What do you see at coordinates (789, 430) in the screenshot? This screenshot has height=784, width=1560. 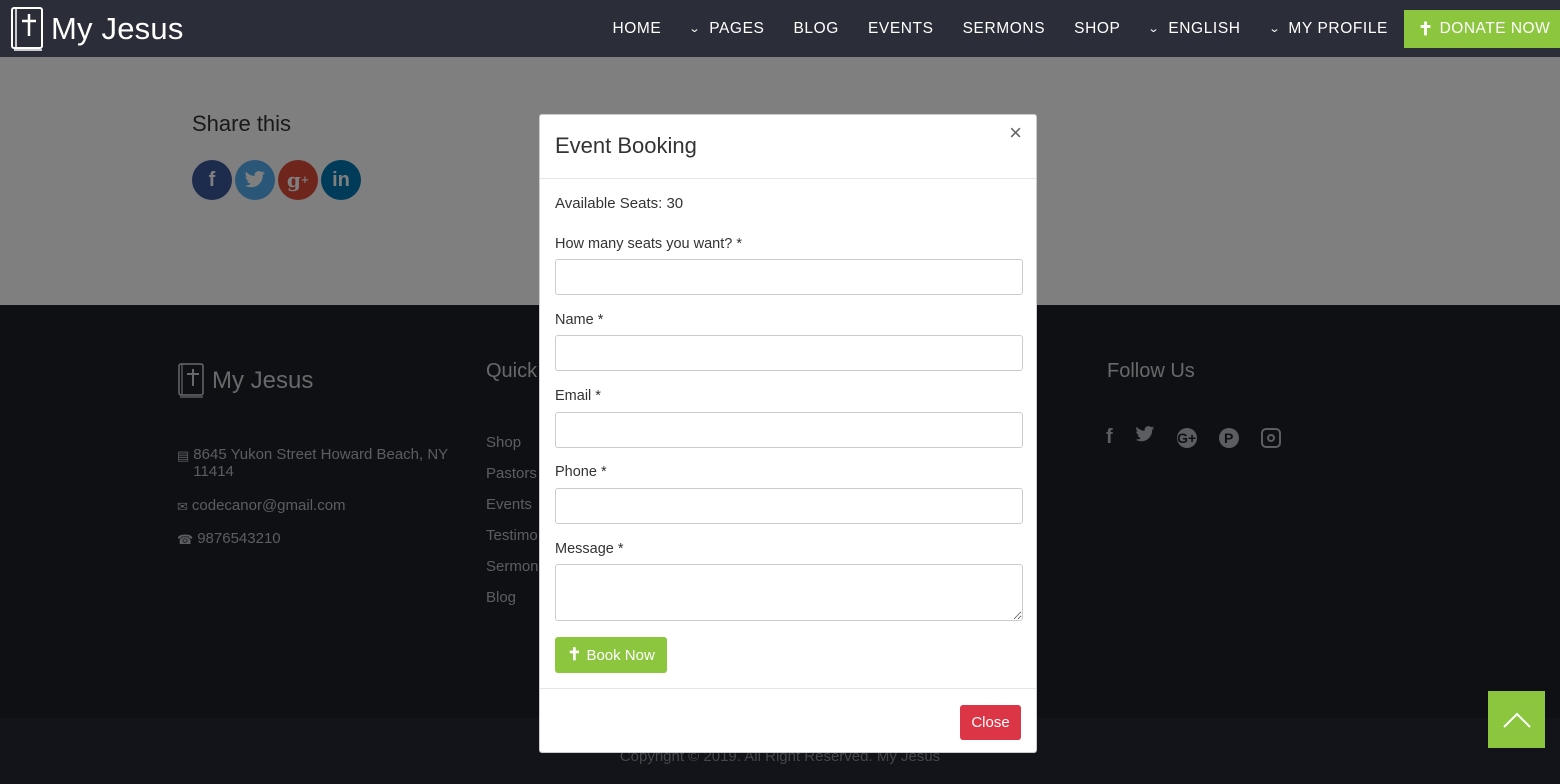 I see `email-input` at bounding box center [789, 430].